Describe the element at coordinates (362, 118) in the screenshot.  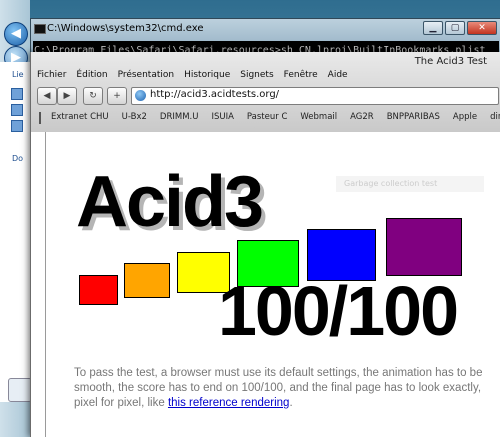
I see `bookmark-item: AG2R` at that location.